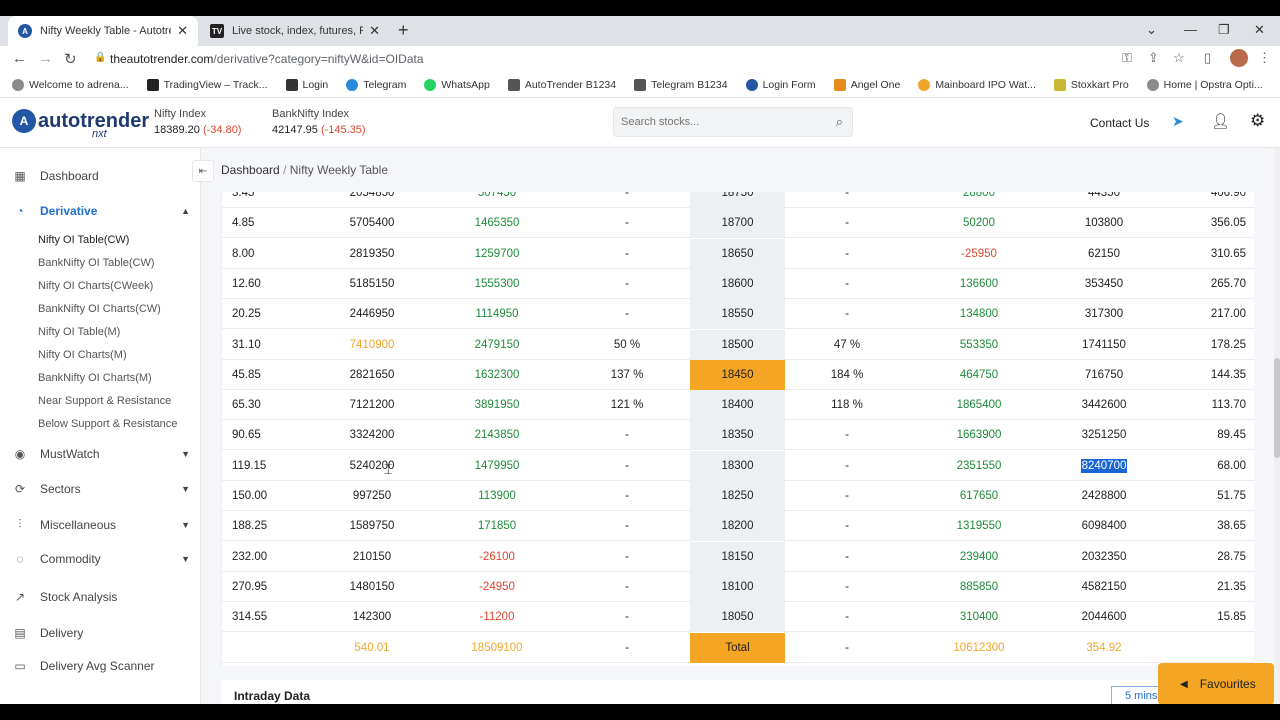  Describe the element at coordinates (1264, 58) in the screenshot. I see `menu-icon: ⋮` at that location.